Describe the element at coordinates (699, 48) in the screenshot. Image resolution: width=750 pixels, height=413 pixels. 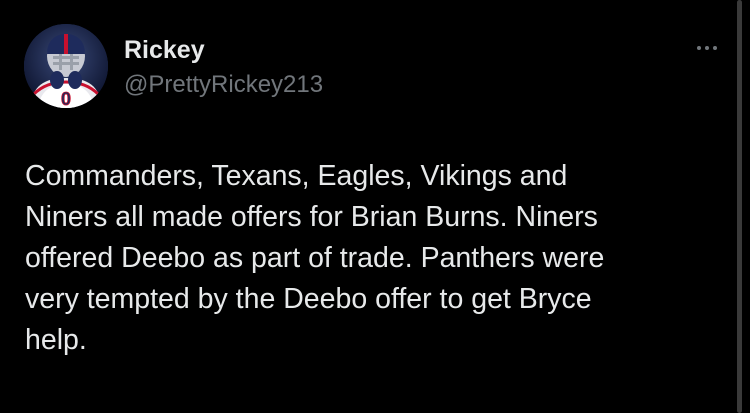
I see `more-horizontal-icon` at that location.